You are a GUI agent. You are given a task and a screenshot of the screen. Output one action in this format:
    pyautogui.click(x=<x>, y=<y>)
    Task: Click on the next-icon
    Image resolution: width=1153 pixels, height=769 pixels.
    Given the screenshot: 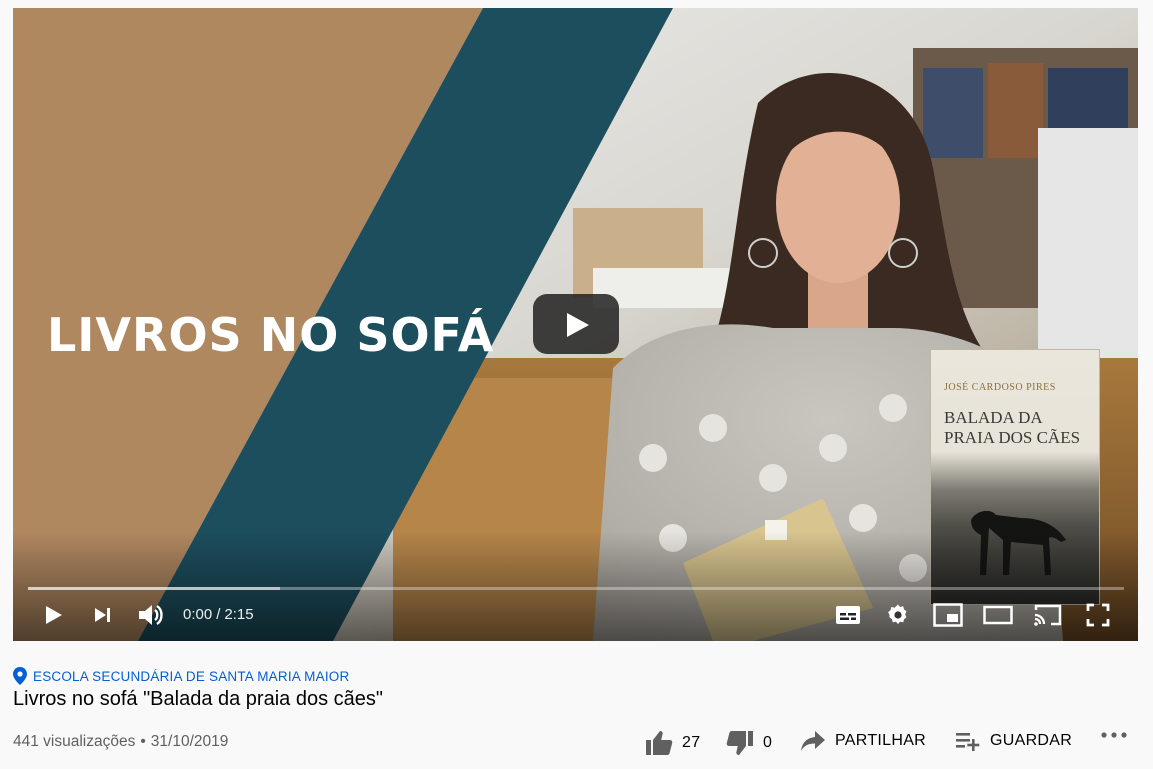 What is the action you would take?
    pyautogui.click(x=102, y=615)
    